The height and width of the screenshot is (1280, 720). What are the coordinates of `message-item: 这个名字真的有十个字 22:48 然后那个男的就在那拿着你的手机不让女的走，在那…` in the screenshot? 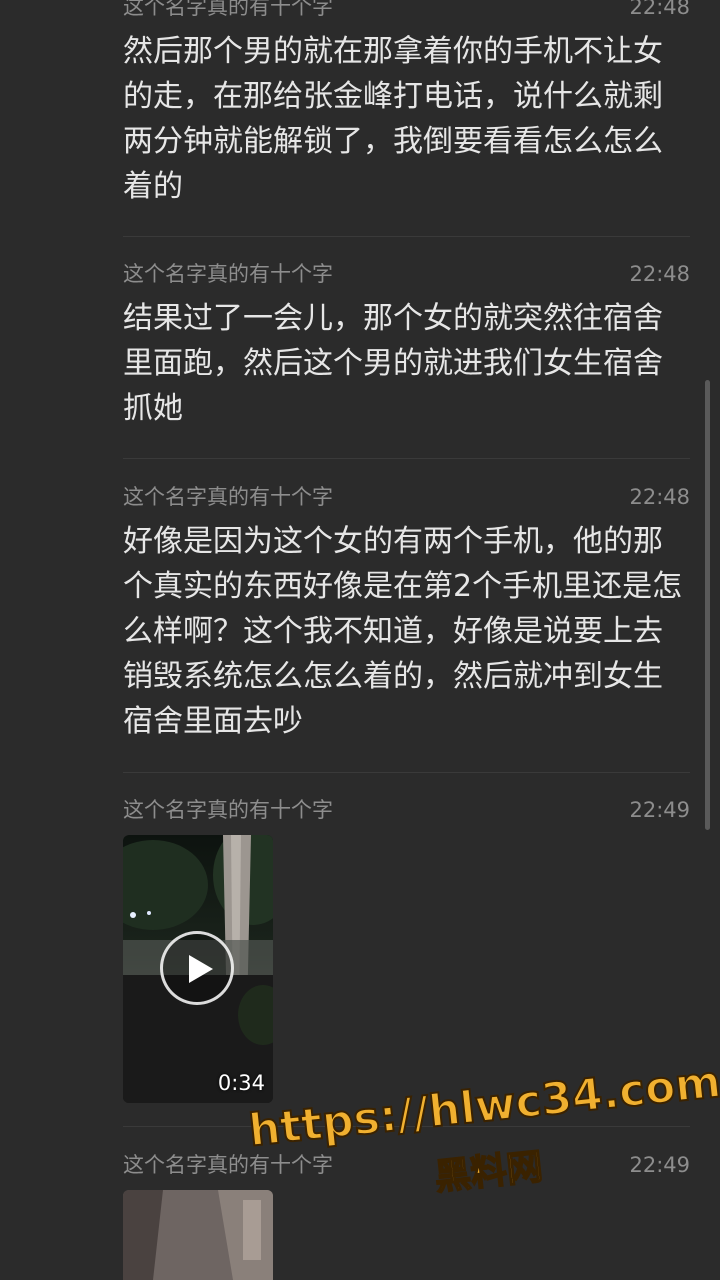 It's located at (406, 104).